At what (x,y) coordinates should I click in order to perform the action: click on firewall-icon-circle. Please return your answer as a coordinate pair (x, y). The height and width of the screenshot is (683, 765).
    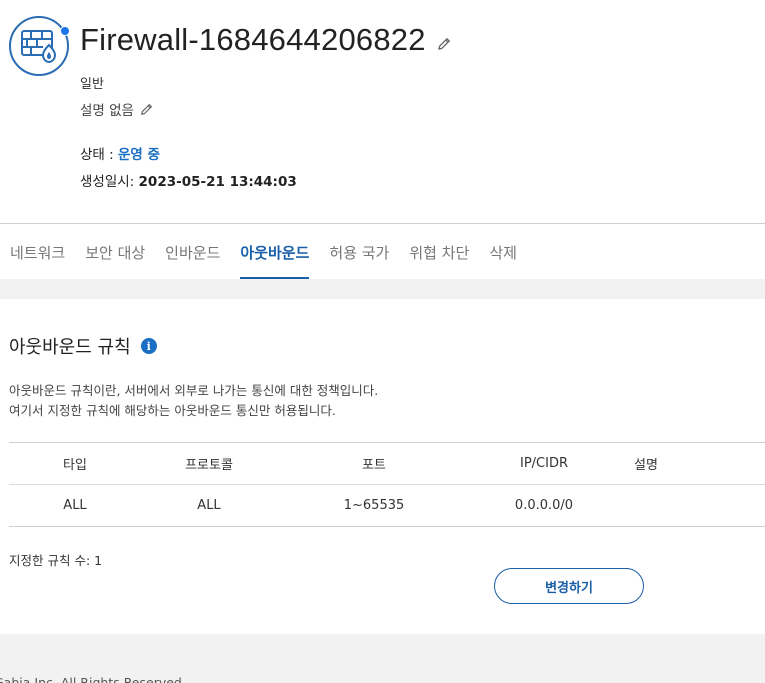
    Looking at the image, I should click on (39, 46).